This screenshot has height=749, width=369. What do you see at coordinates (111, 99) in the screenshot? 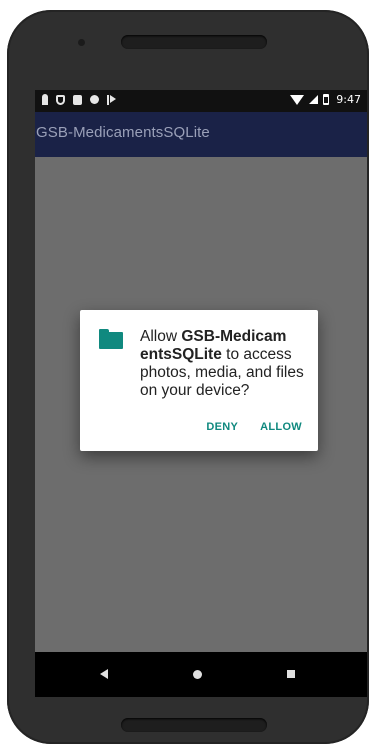
I see `flag-icon` at bounding box center [111, 99].